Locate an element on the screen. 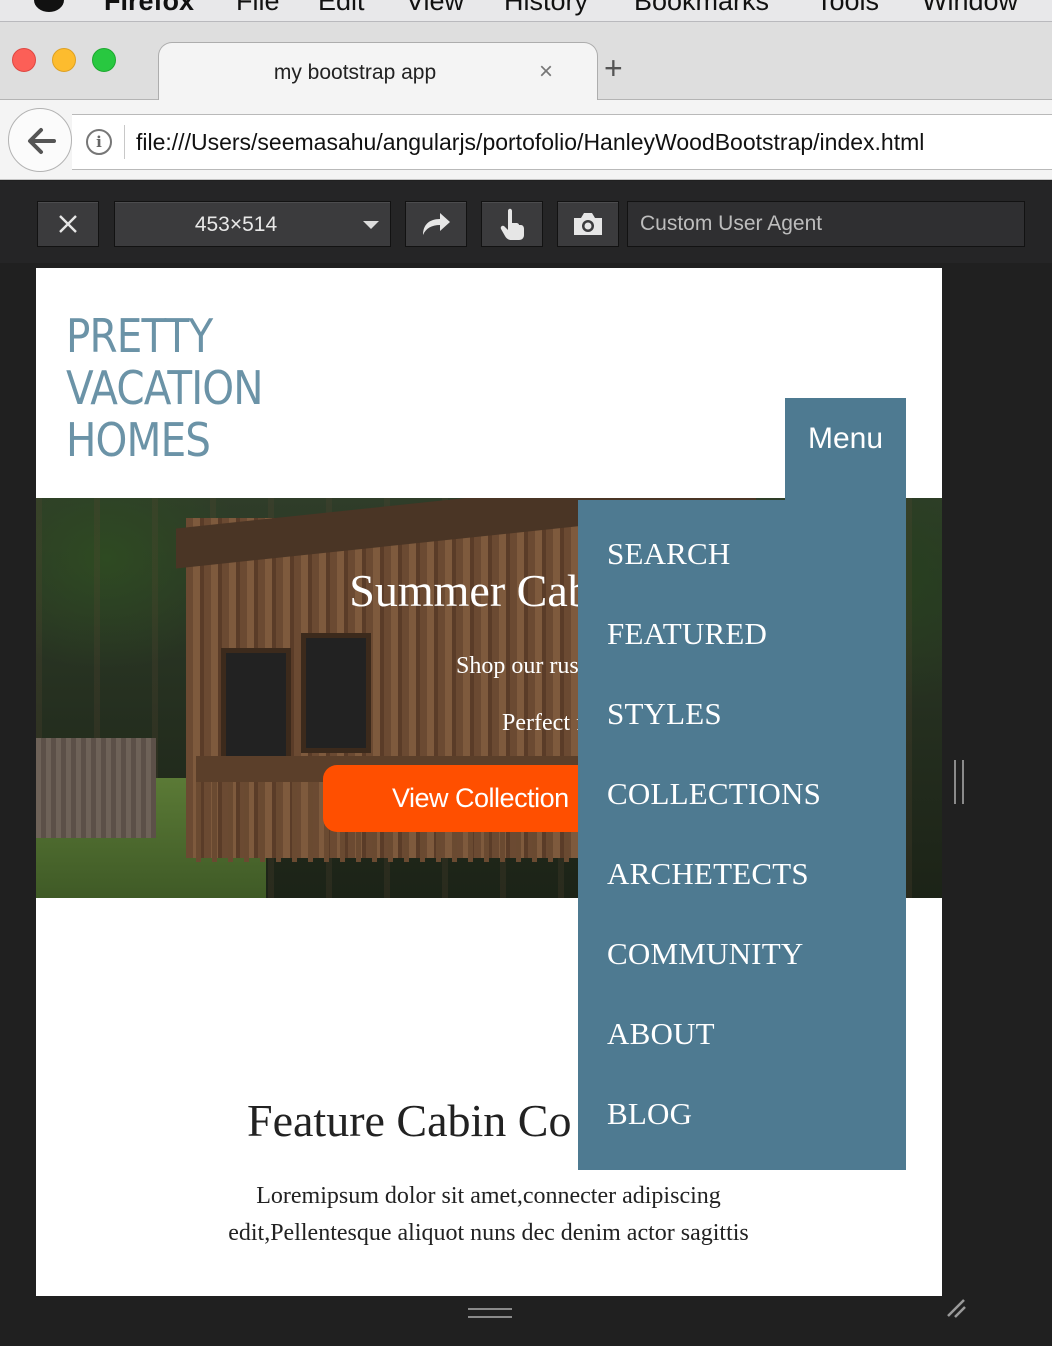 Image resolution: width=1052 pixels, height=1346 pixels. back-arrow-icon is located at coordinates (42, 141).